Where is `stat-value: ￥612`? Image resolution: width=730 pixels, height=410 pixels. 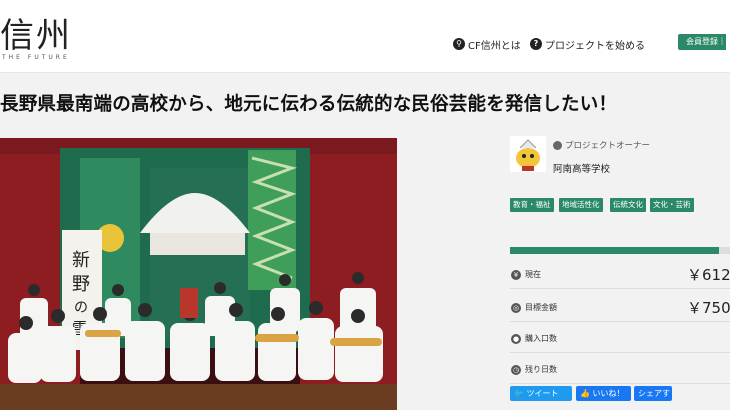 stat-value: ￥612 is located at coordinates (708, 275).